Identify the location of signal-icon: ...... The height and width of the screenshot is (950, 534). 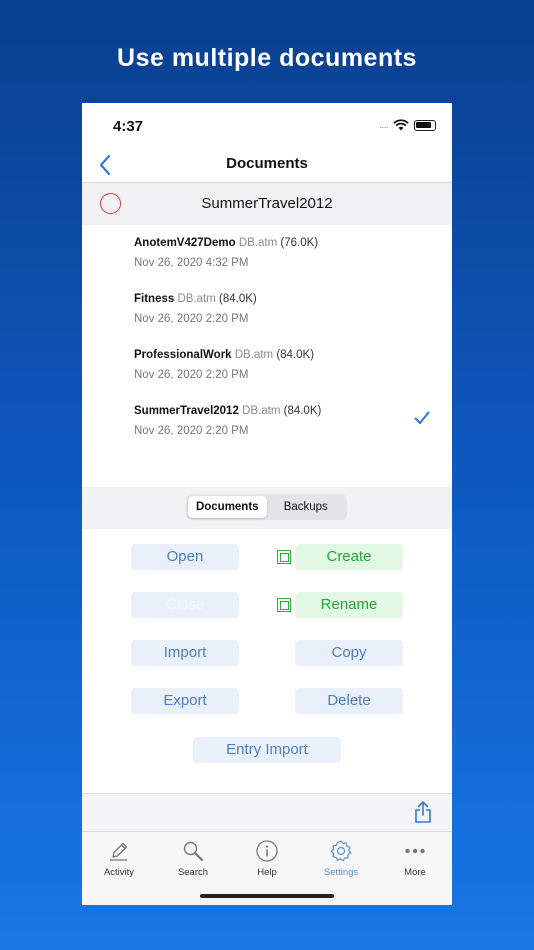
(384, 125).